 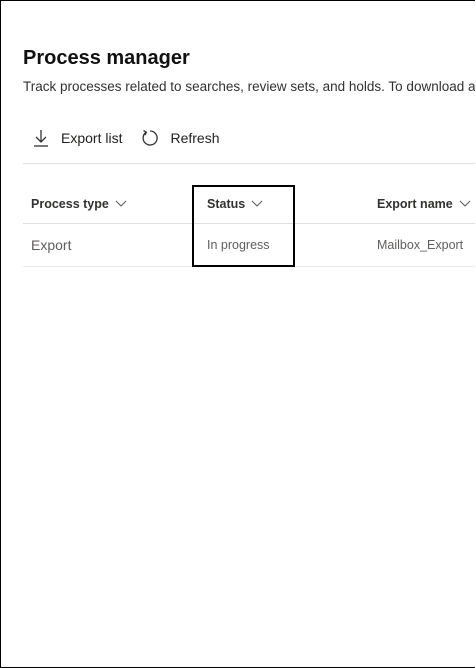 I want to click on export-name-cell: Mailbox_Export, so click(x=420, y=245).